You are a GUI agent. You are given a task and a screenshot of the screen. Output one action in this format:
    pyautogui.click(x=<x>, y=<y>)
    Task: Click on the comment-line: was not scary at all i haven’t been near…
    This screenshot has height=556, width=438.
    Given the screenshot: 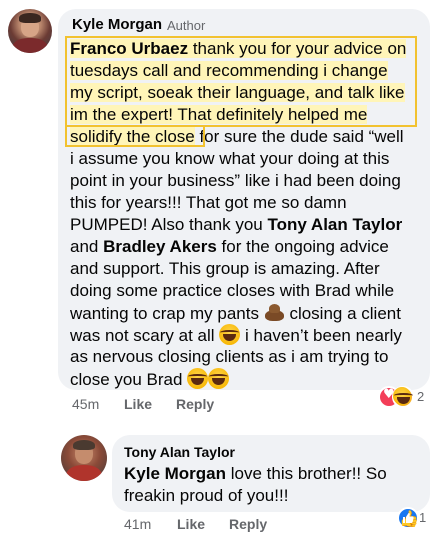 What is the action you would take?
    pyautogui.click(x=236, y=335)
    